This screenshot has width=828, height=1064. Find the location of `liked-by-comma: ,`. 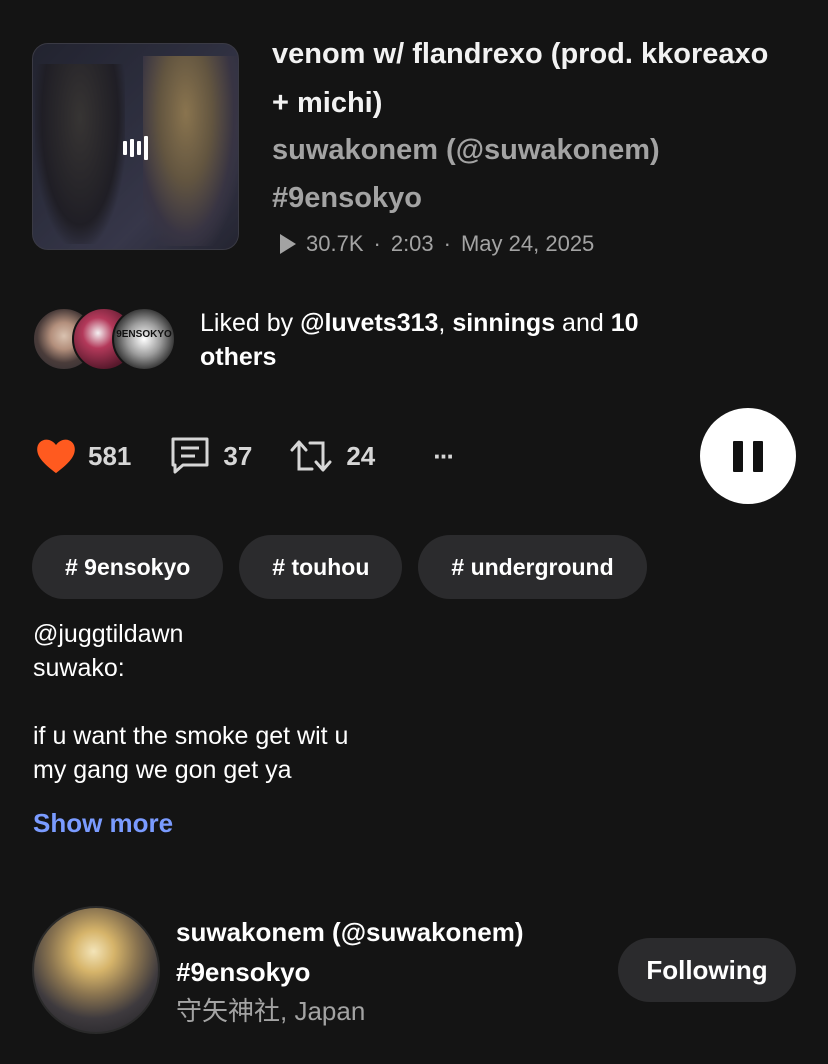

liked-by-comma: , is located at coordinates (445, 323).